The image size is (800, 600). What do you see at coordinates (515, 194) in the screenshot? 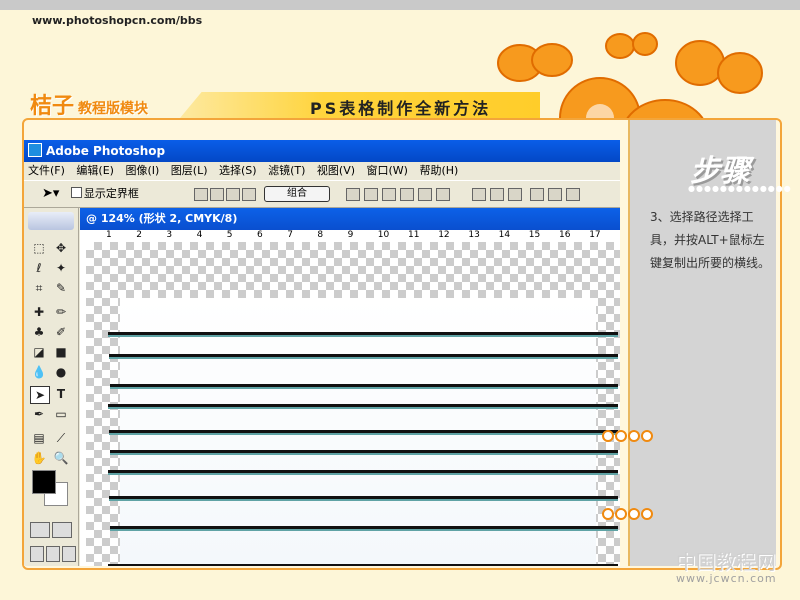
I see `distribute-bottom-icon` at bounding box center [515, 194].